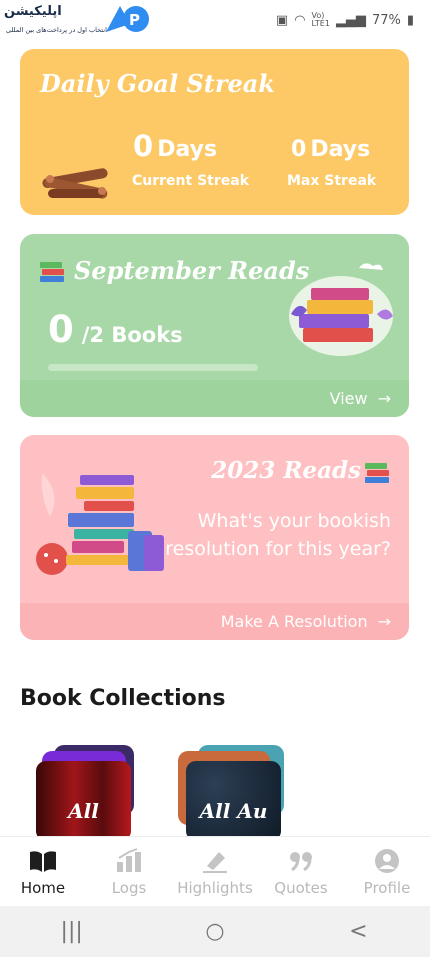  I want to click on highlighter-icon, so click(215, 862).